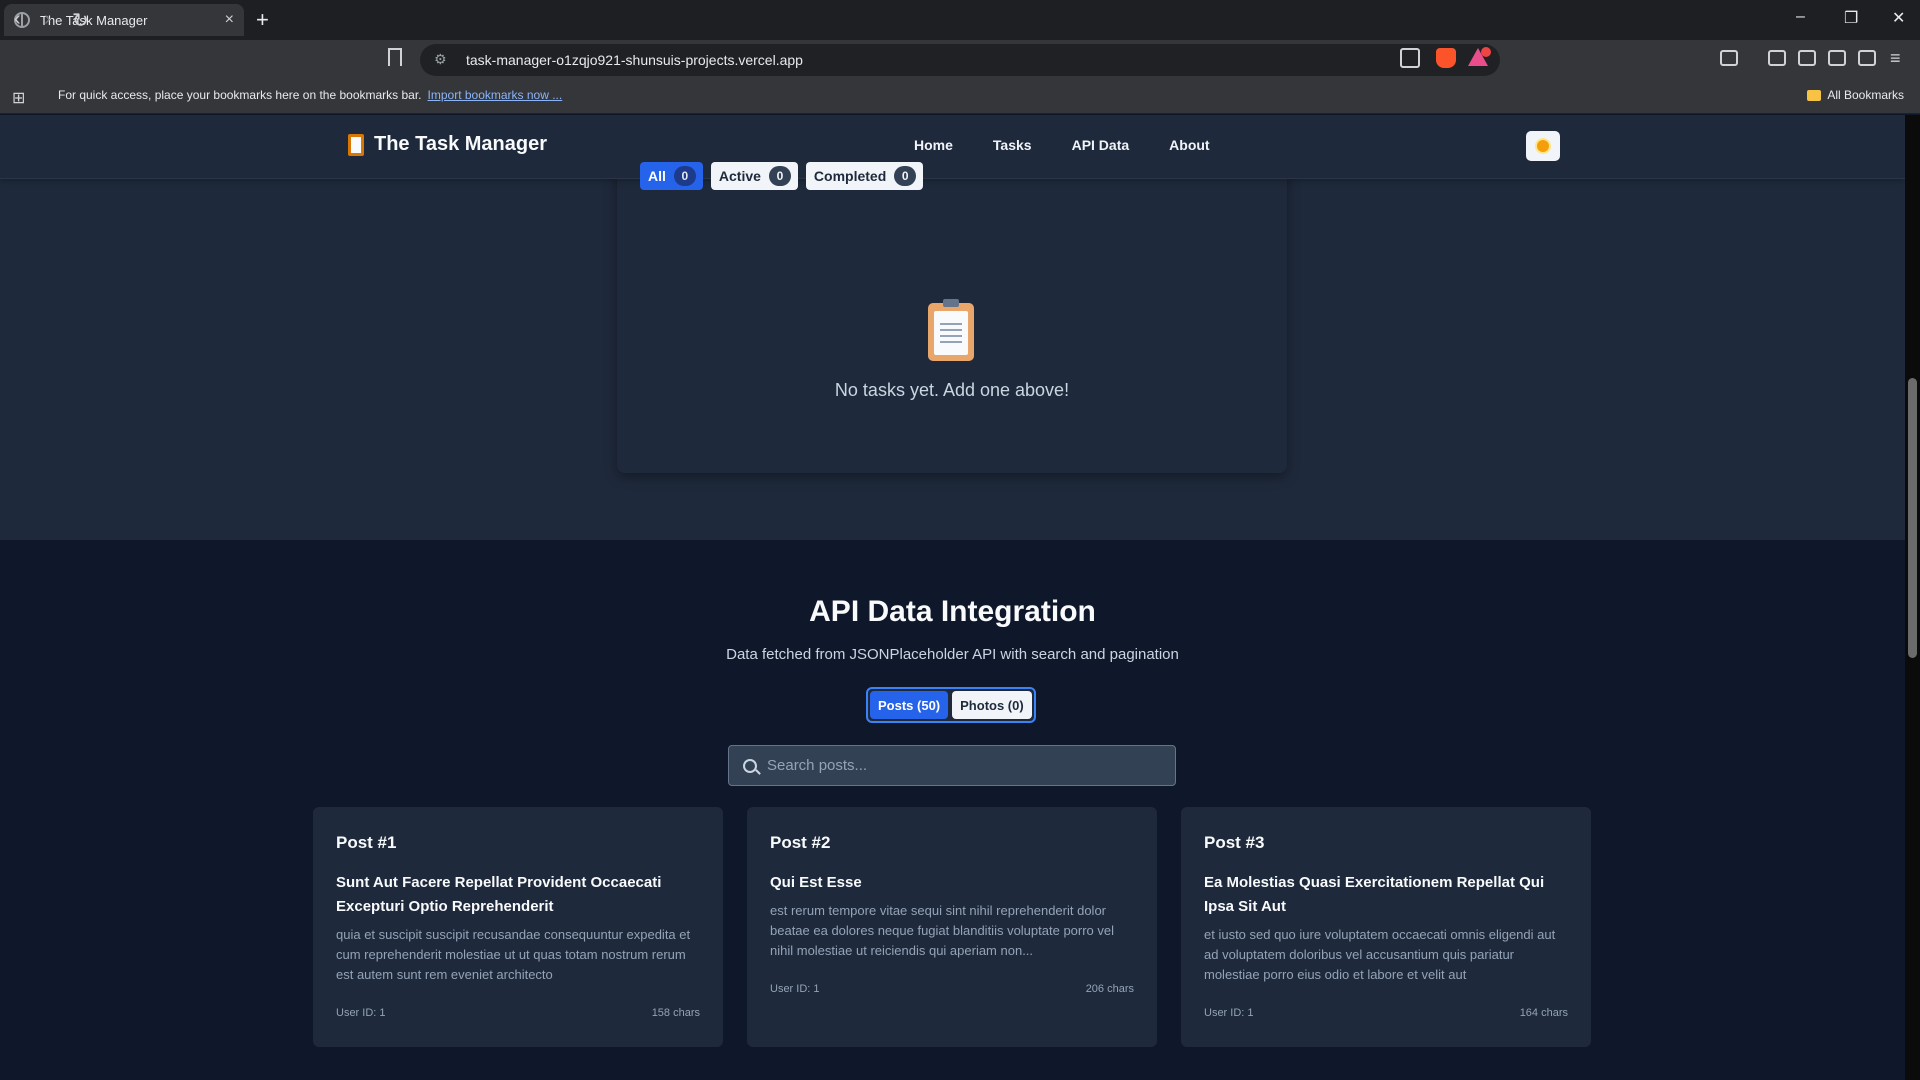  Describe the element at coordinates (933, 145) in the screenshot. I see `nav-home: Home` at that location.